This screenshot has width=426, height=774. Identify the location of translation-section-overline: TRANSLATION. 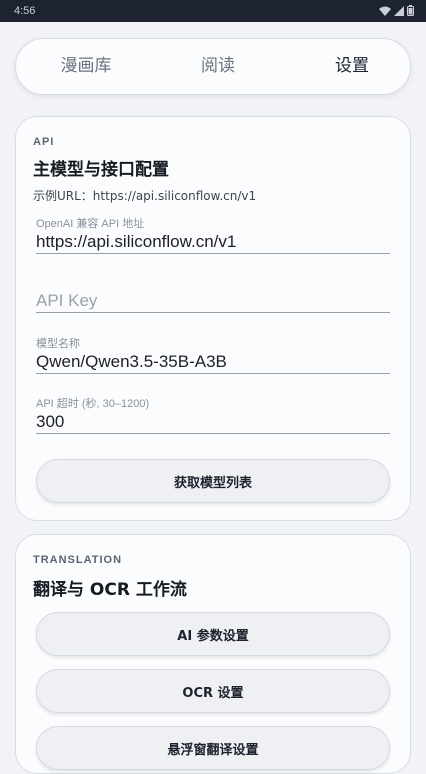
(78, 560).